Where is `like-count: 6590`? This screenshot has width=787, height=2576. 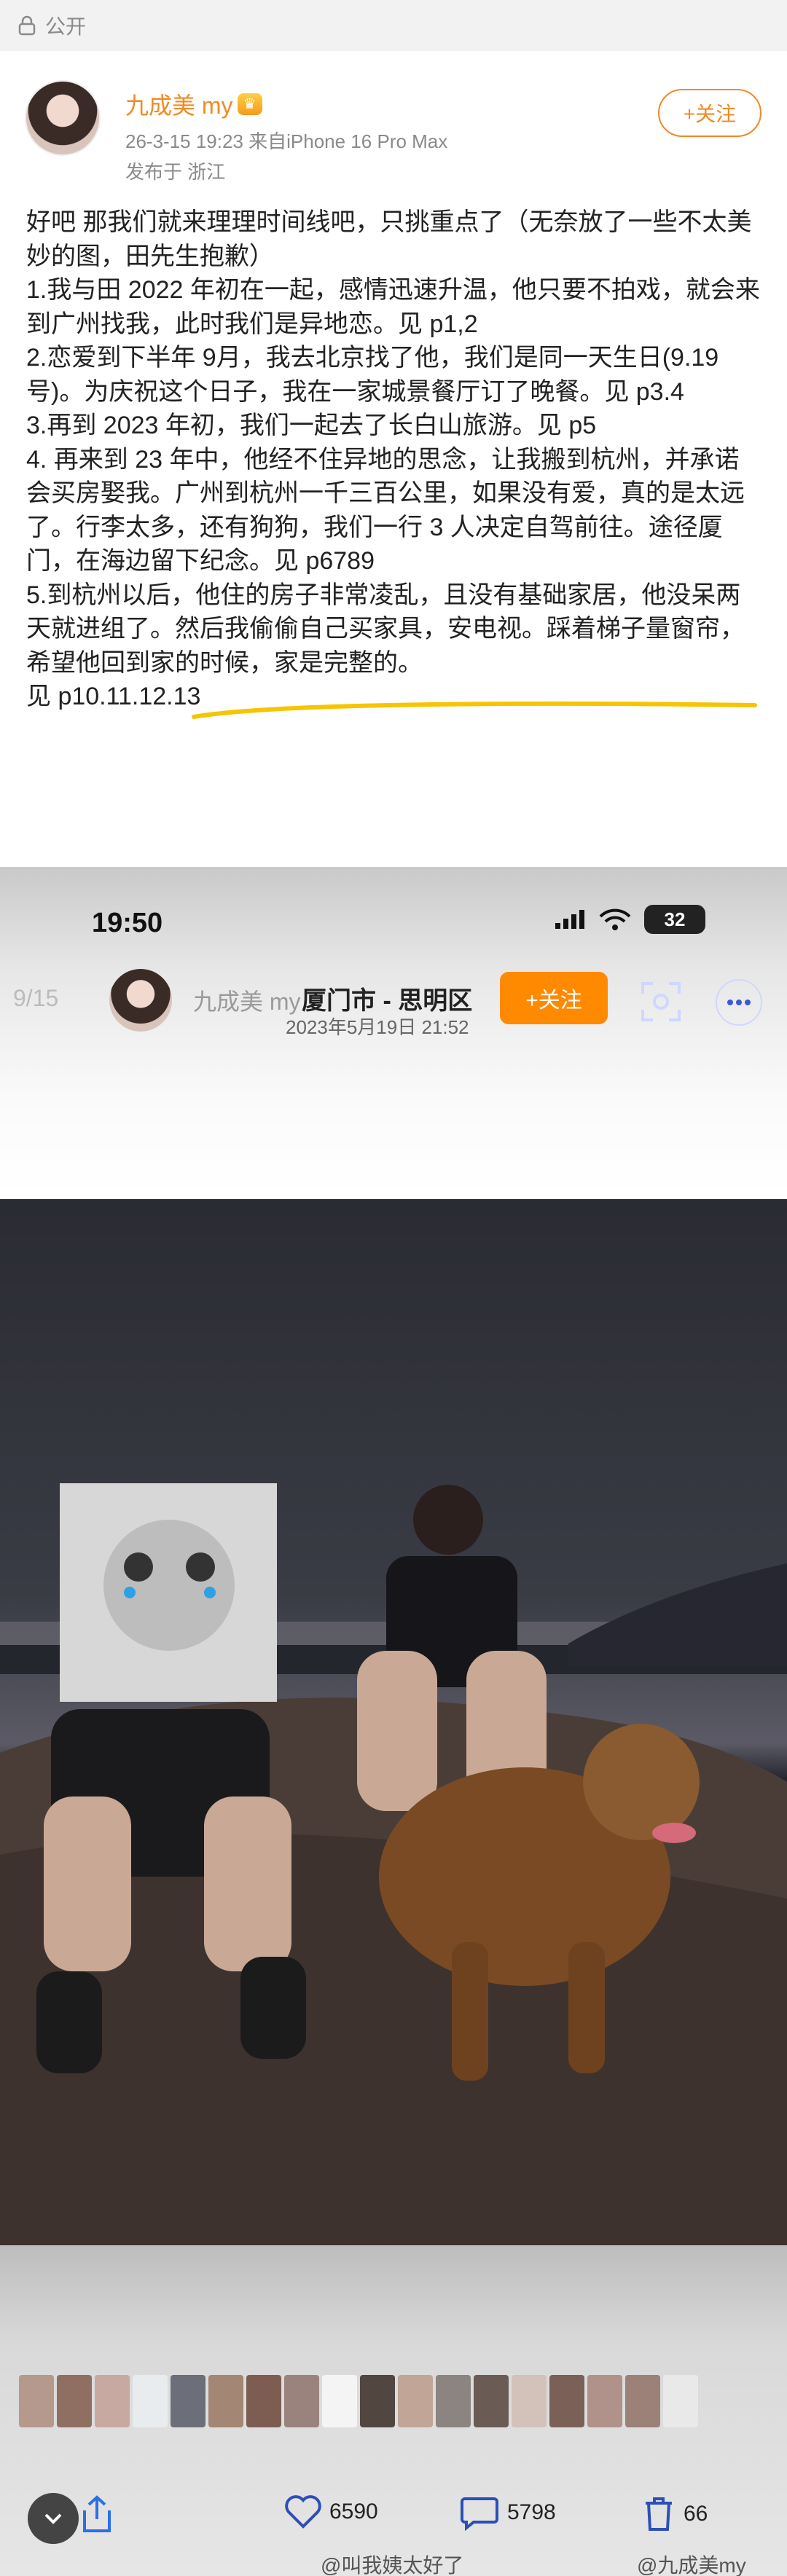 like-count: 6590 is located at coordinates (353, 2512).